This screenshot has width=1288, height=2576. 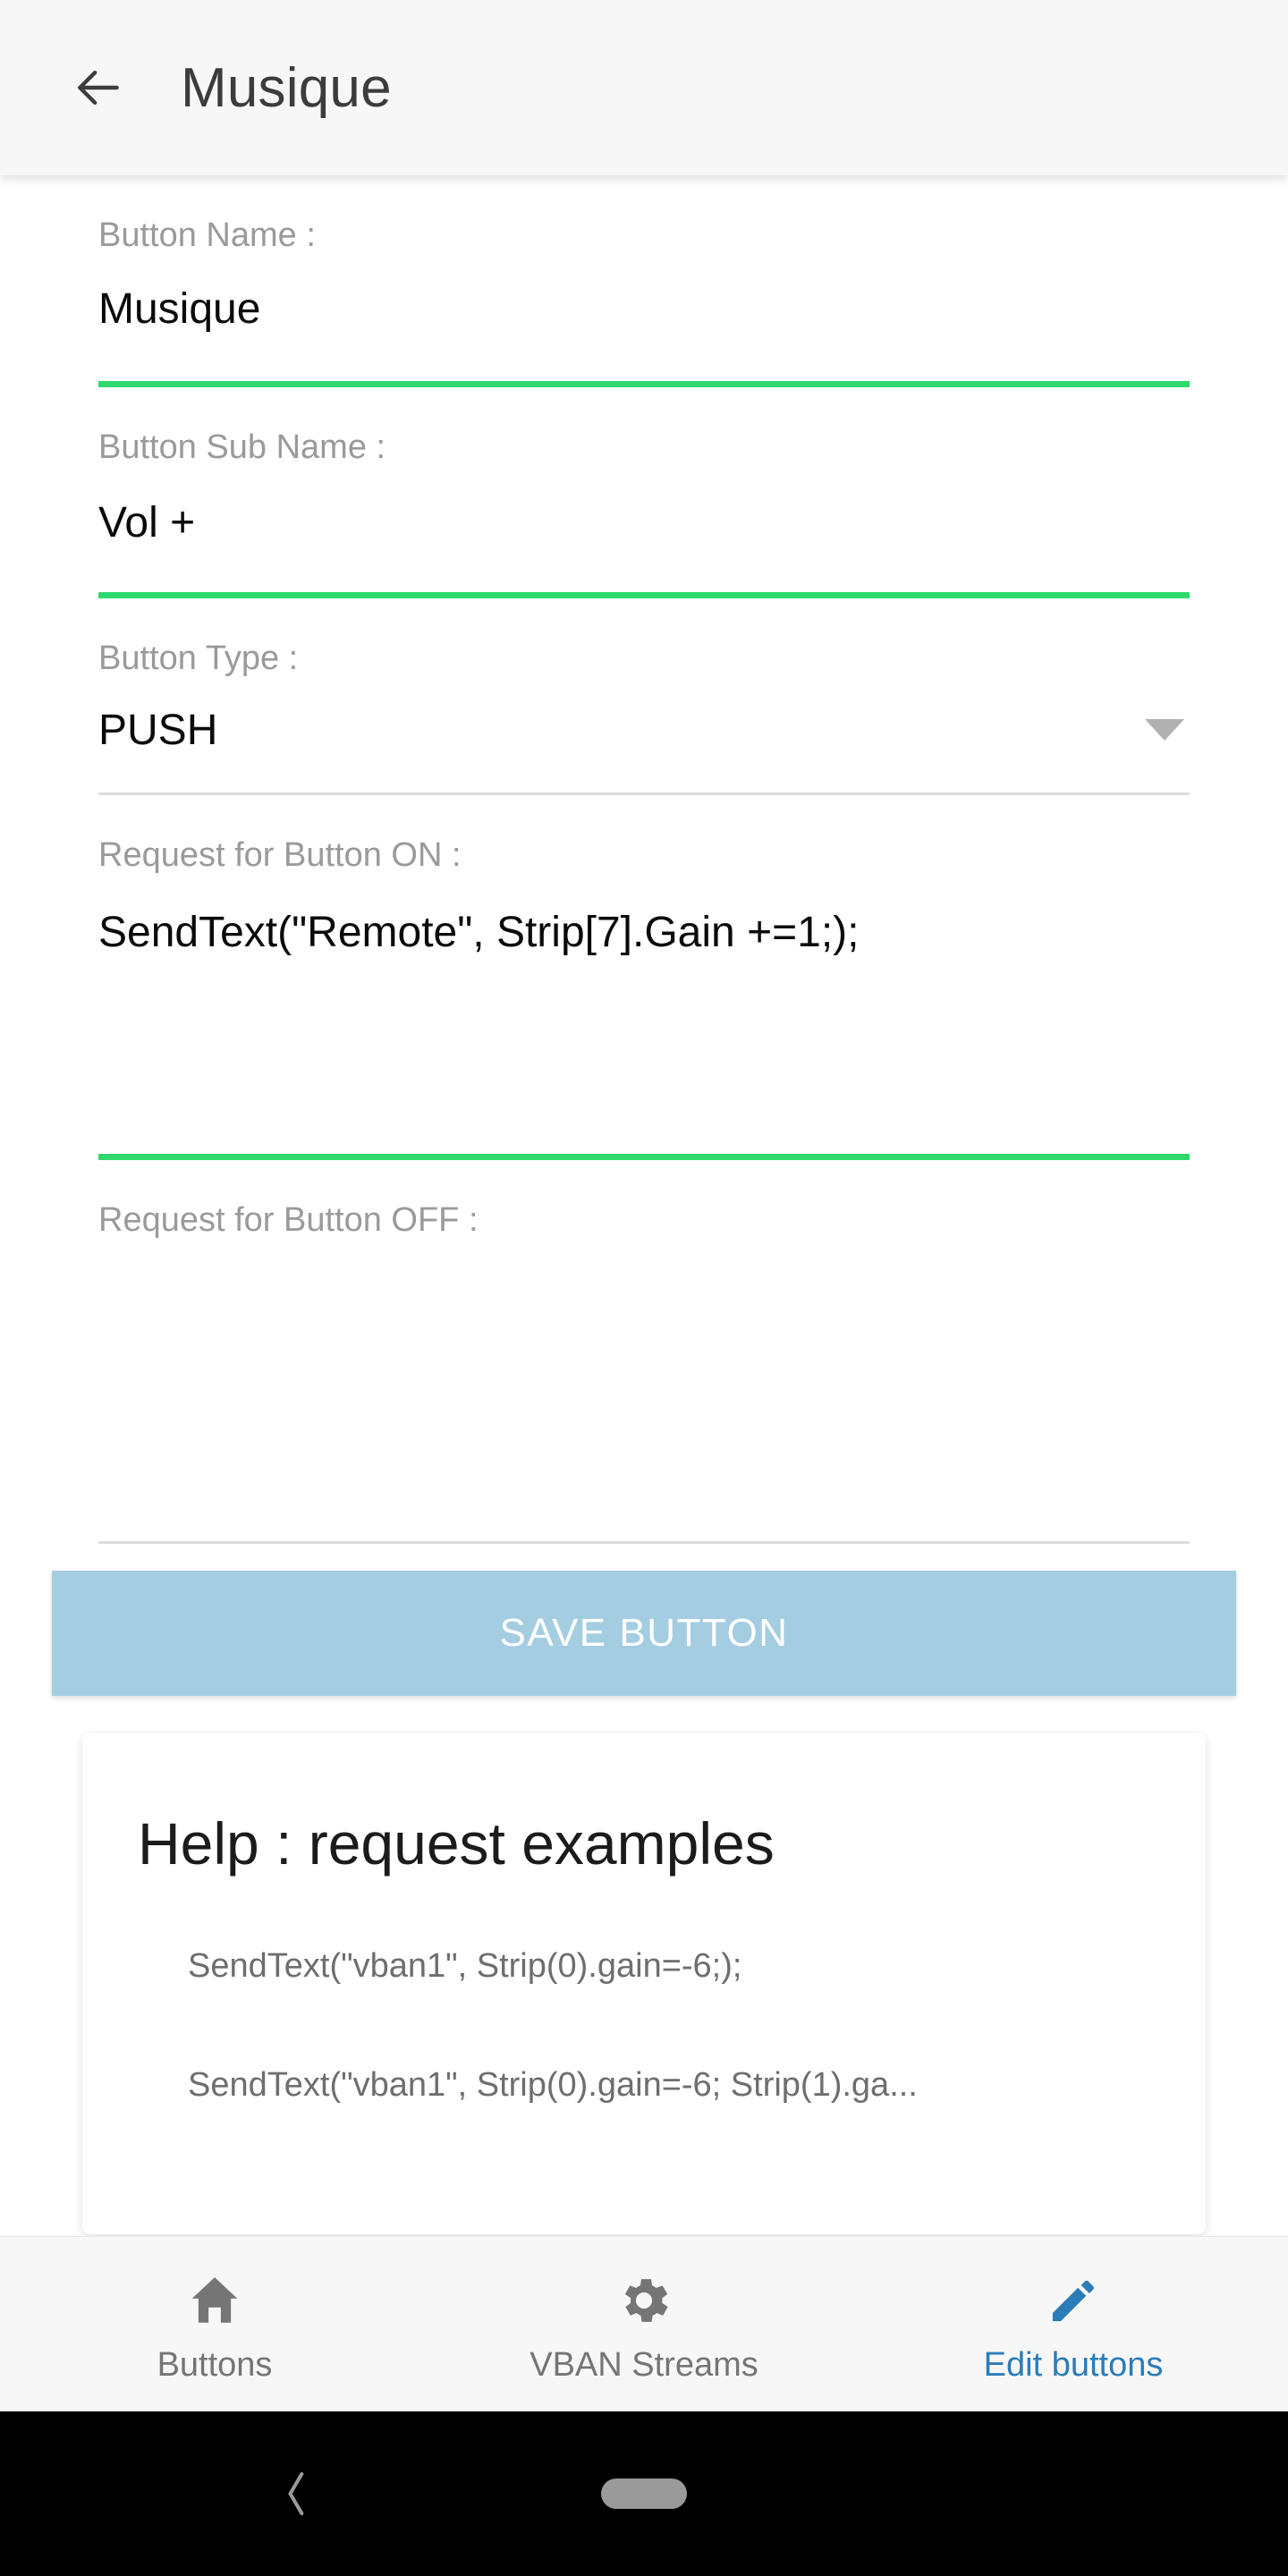 What do you see at coordinates (215, 2365) in the screenshot?
I see `nav-label-buttons: Buttons` at bounding box center [215, 2365].